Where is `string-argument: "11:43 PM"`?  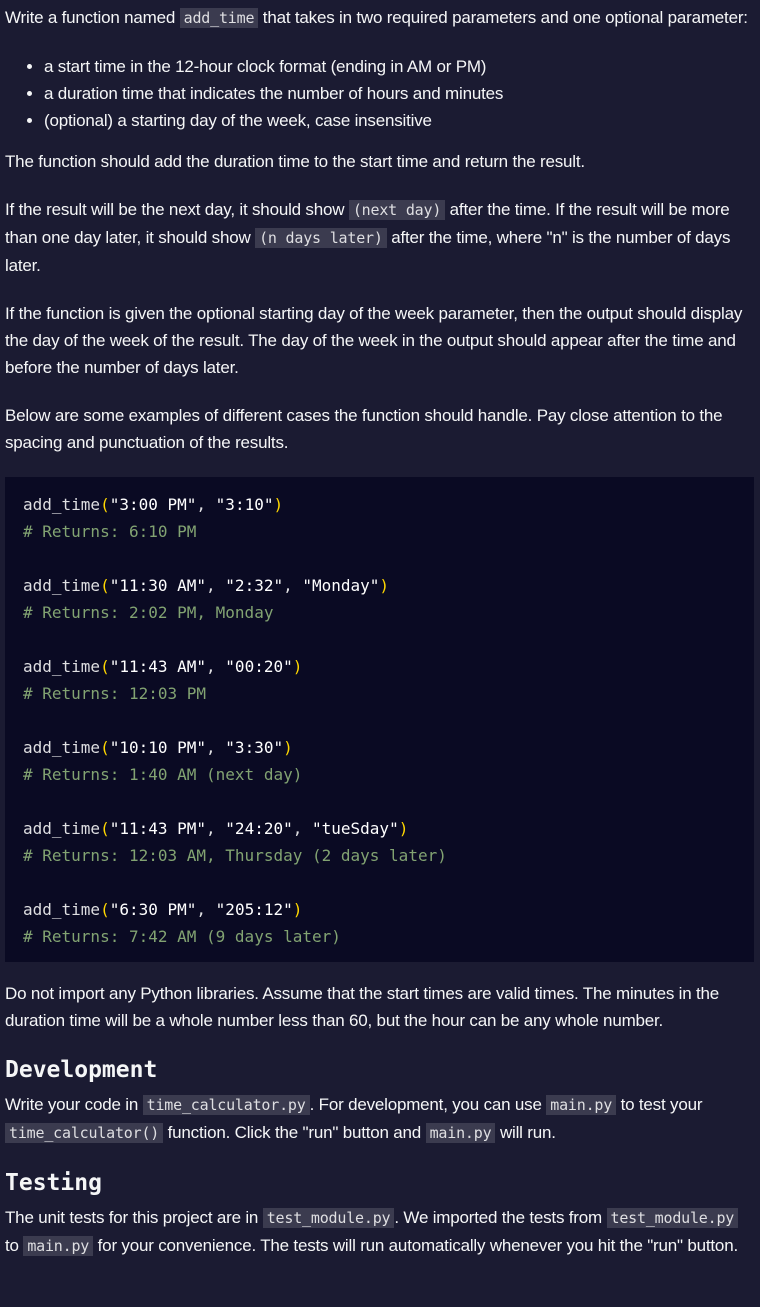 string-argument: "11:43 PM" is located at coordinates (158, 828).